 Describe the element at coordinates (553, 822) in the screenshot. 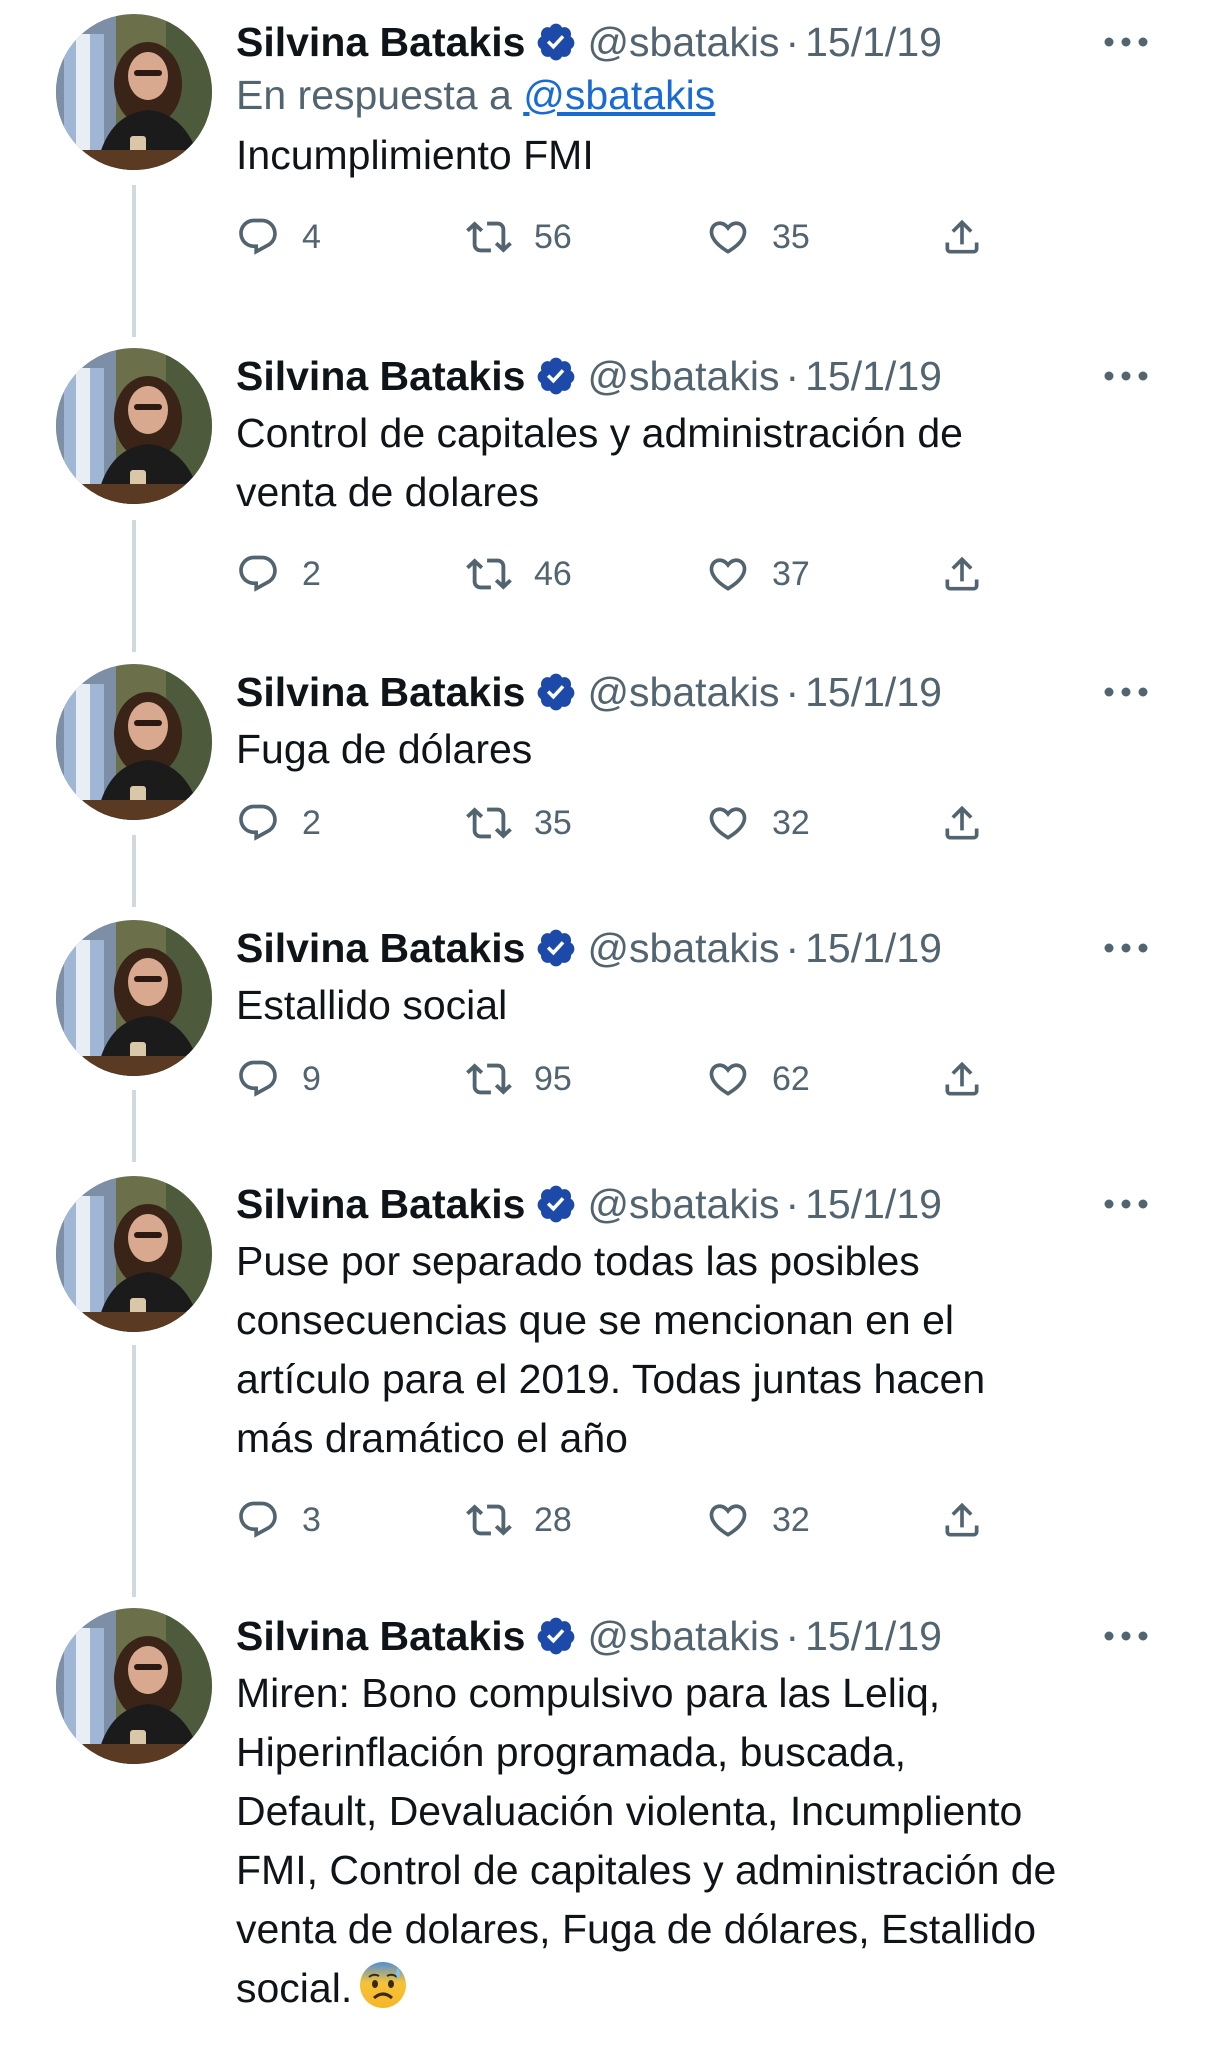

I see `retweet-count: 35` at that location.